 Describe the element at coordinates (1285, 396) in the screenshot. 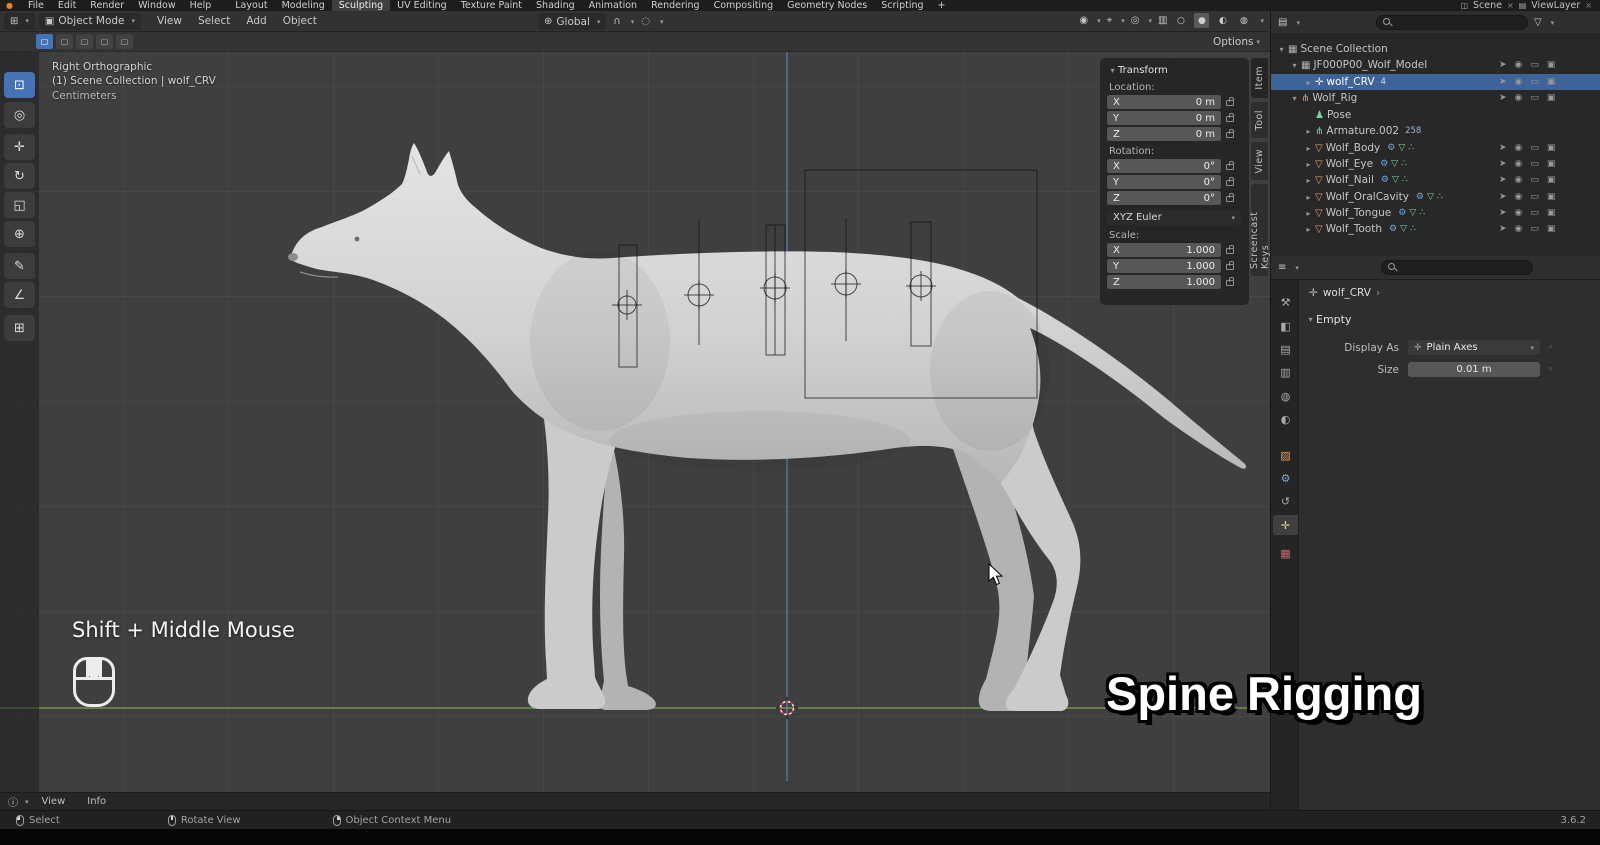

I see `tab-scene: ◍` at that location.